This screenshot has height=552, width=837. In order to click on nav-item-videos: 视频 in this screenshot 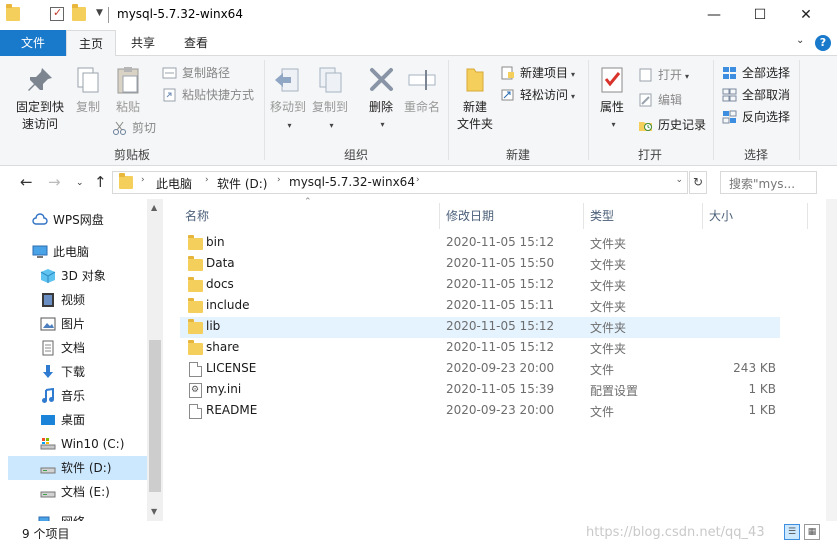, I will do `click(77, 300)`.